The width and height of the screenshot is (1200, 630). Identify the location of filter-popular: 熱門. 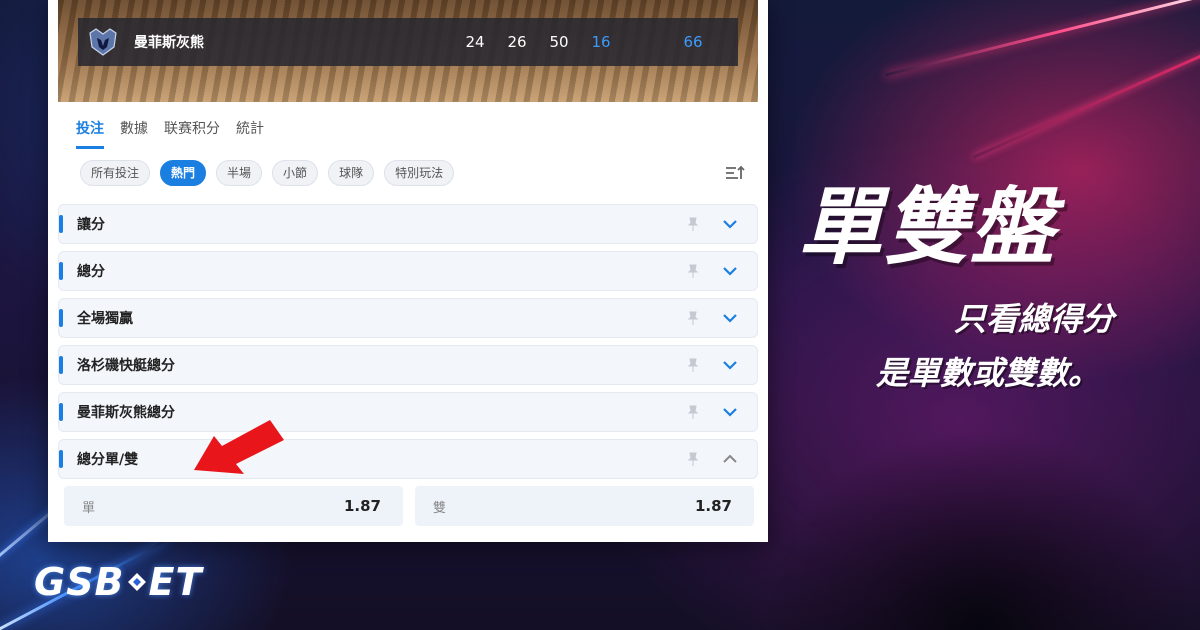
(183, 173).